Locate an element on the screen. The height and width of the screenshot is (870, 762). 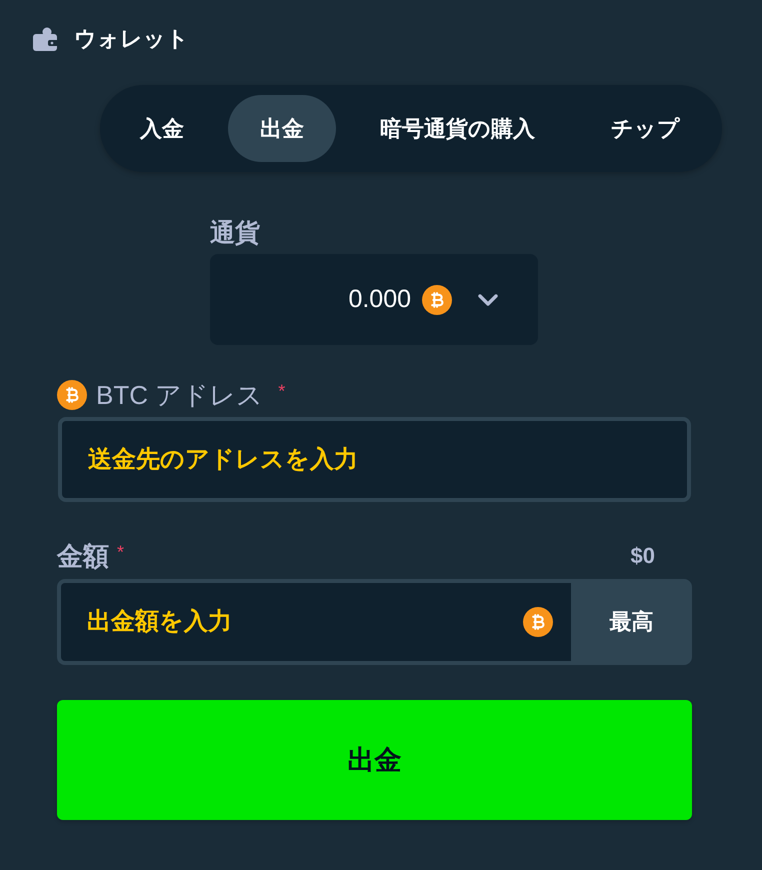
tab: 暗号通貨の購入 is located at coordinates (457, 128).